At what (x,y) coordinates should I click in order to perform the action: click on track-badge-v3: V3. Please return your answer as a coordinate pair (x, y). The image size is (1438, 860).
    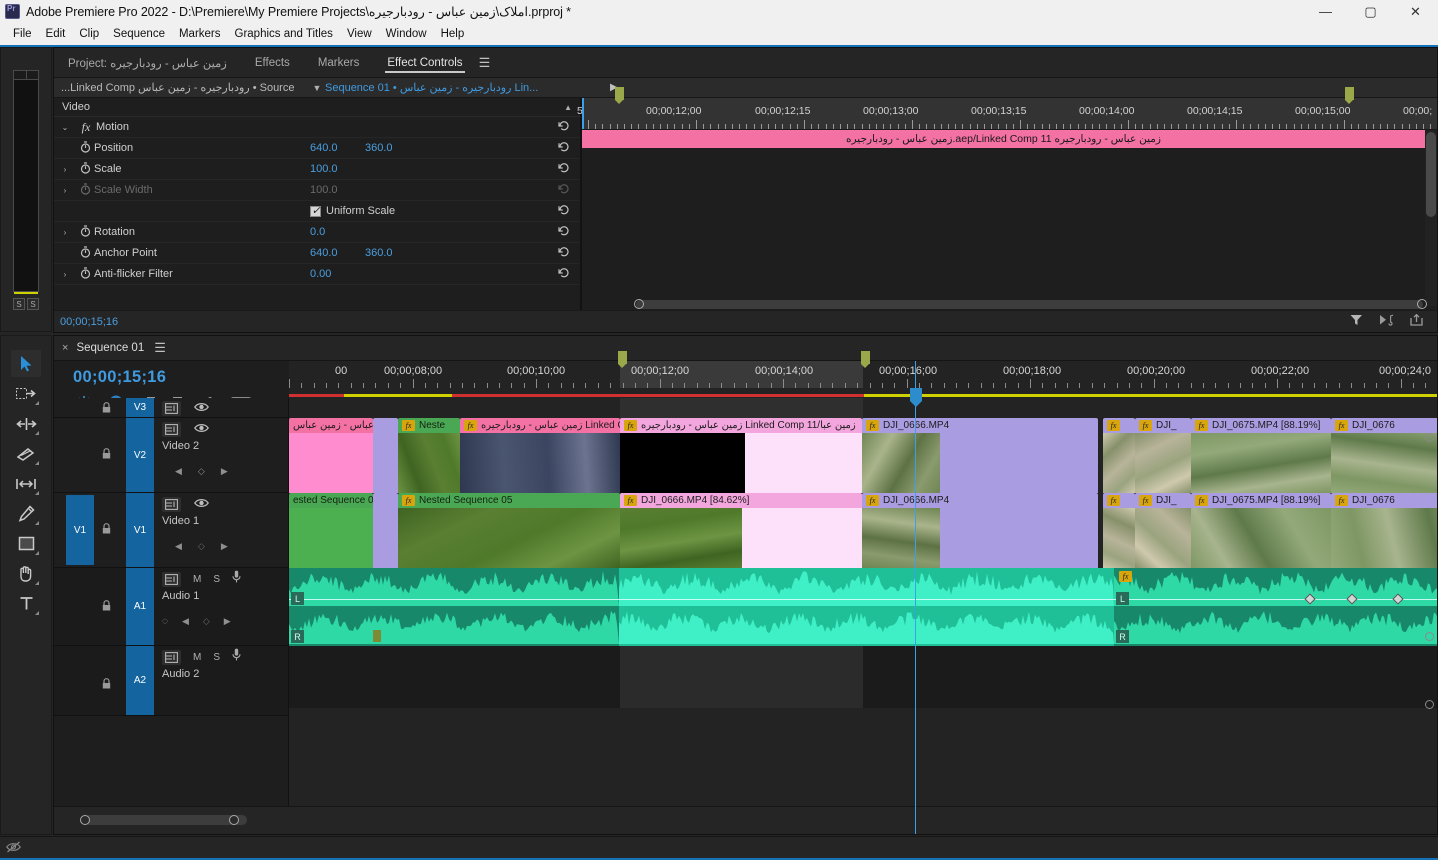
    Looking at the image, I should click on (140, 407).